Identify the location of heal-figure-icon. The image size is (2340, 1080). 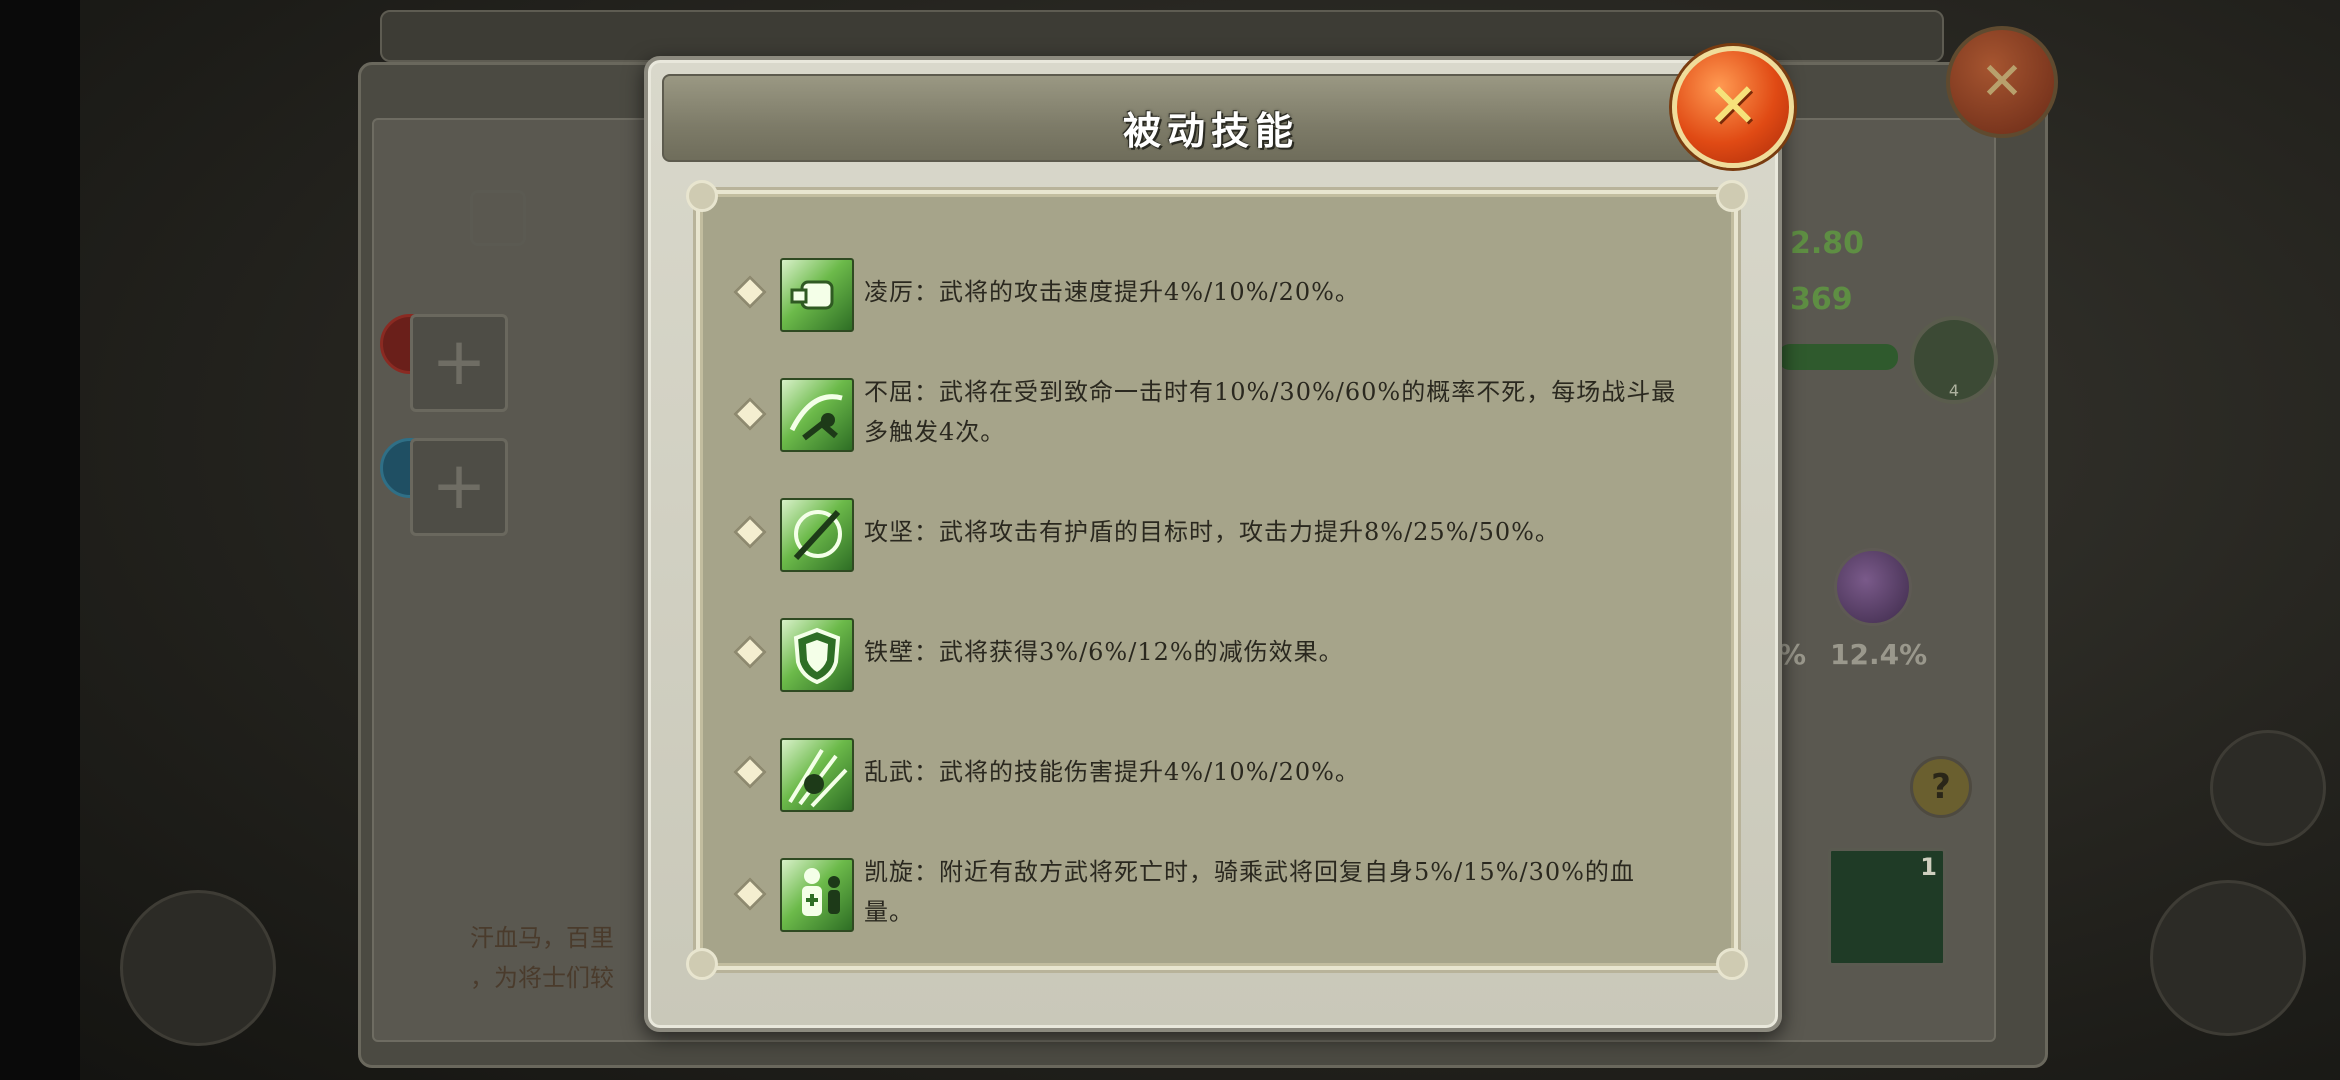
(817, 895).